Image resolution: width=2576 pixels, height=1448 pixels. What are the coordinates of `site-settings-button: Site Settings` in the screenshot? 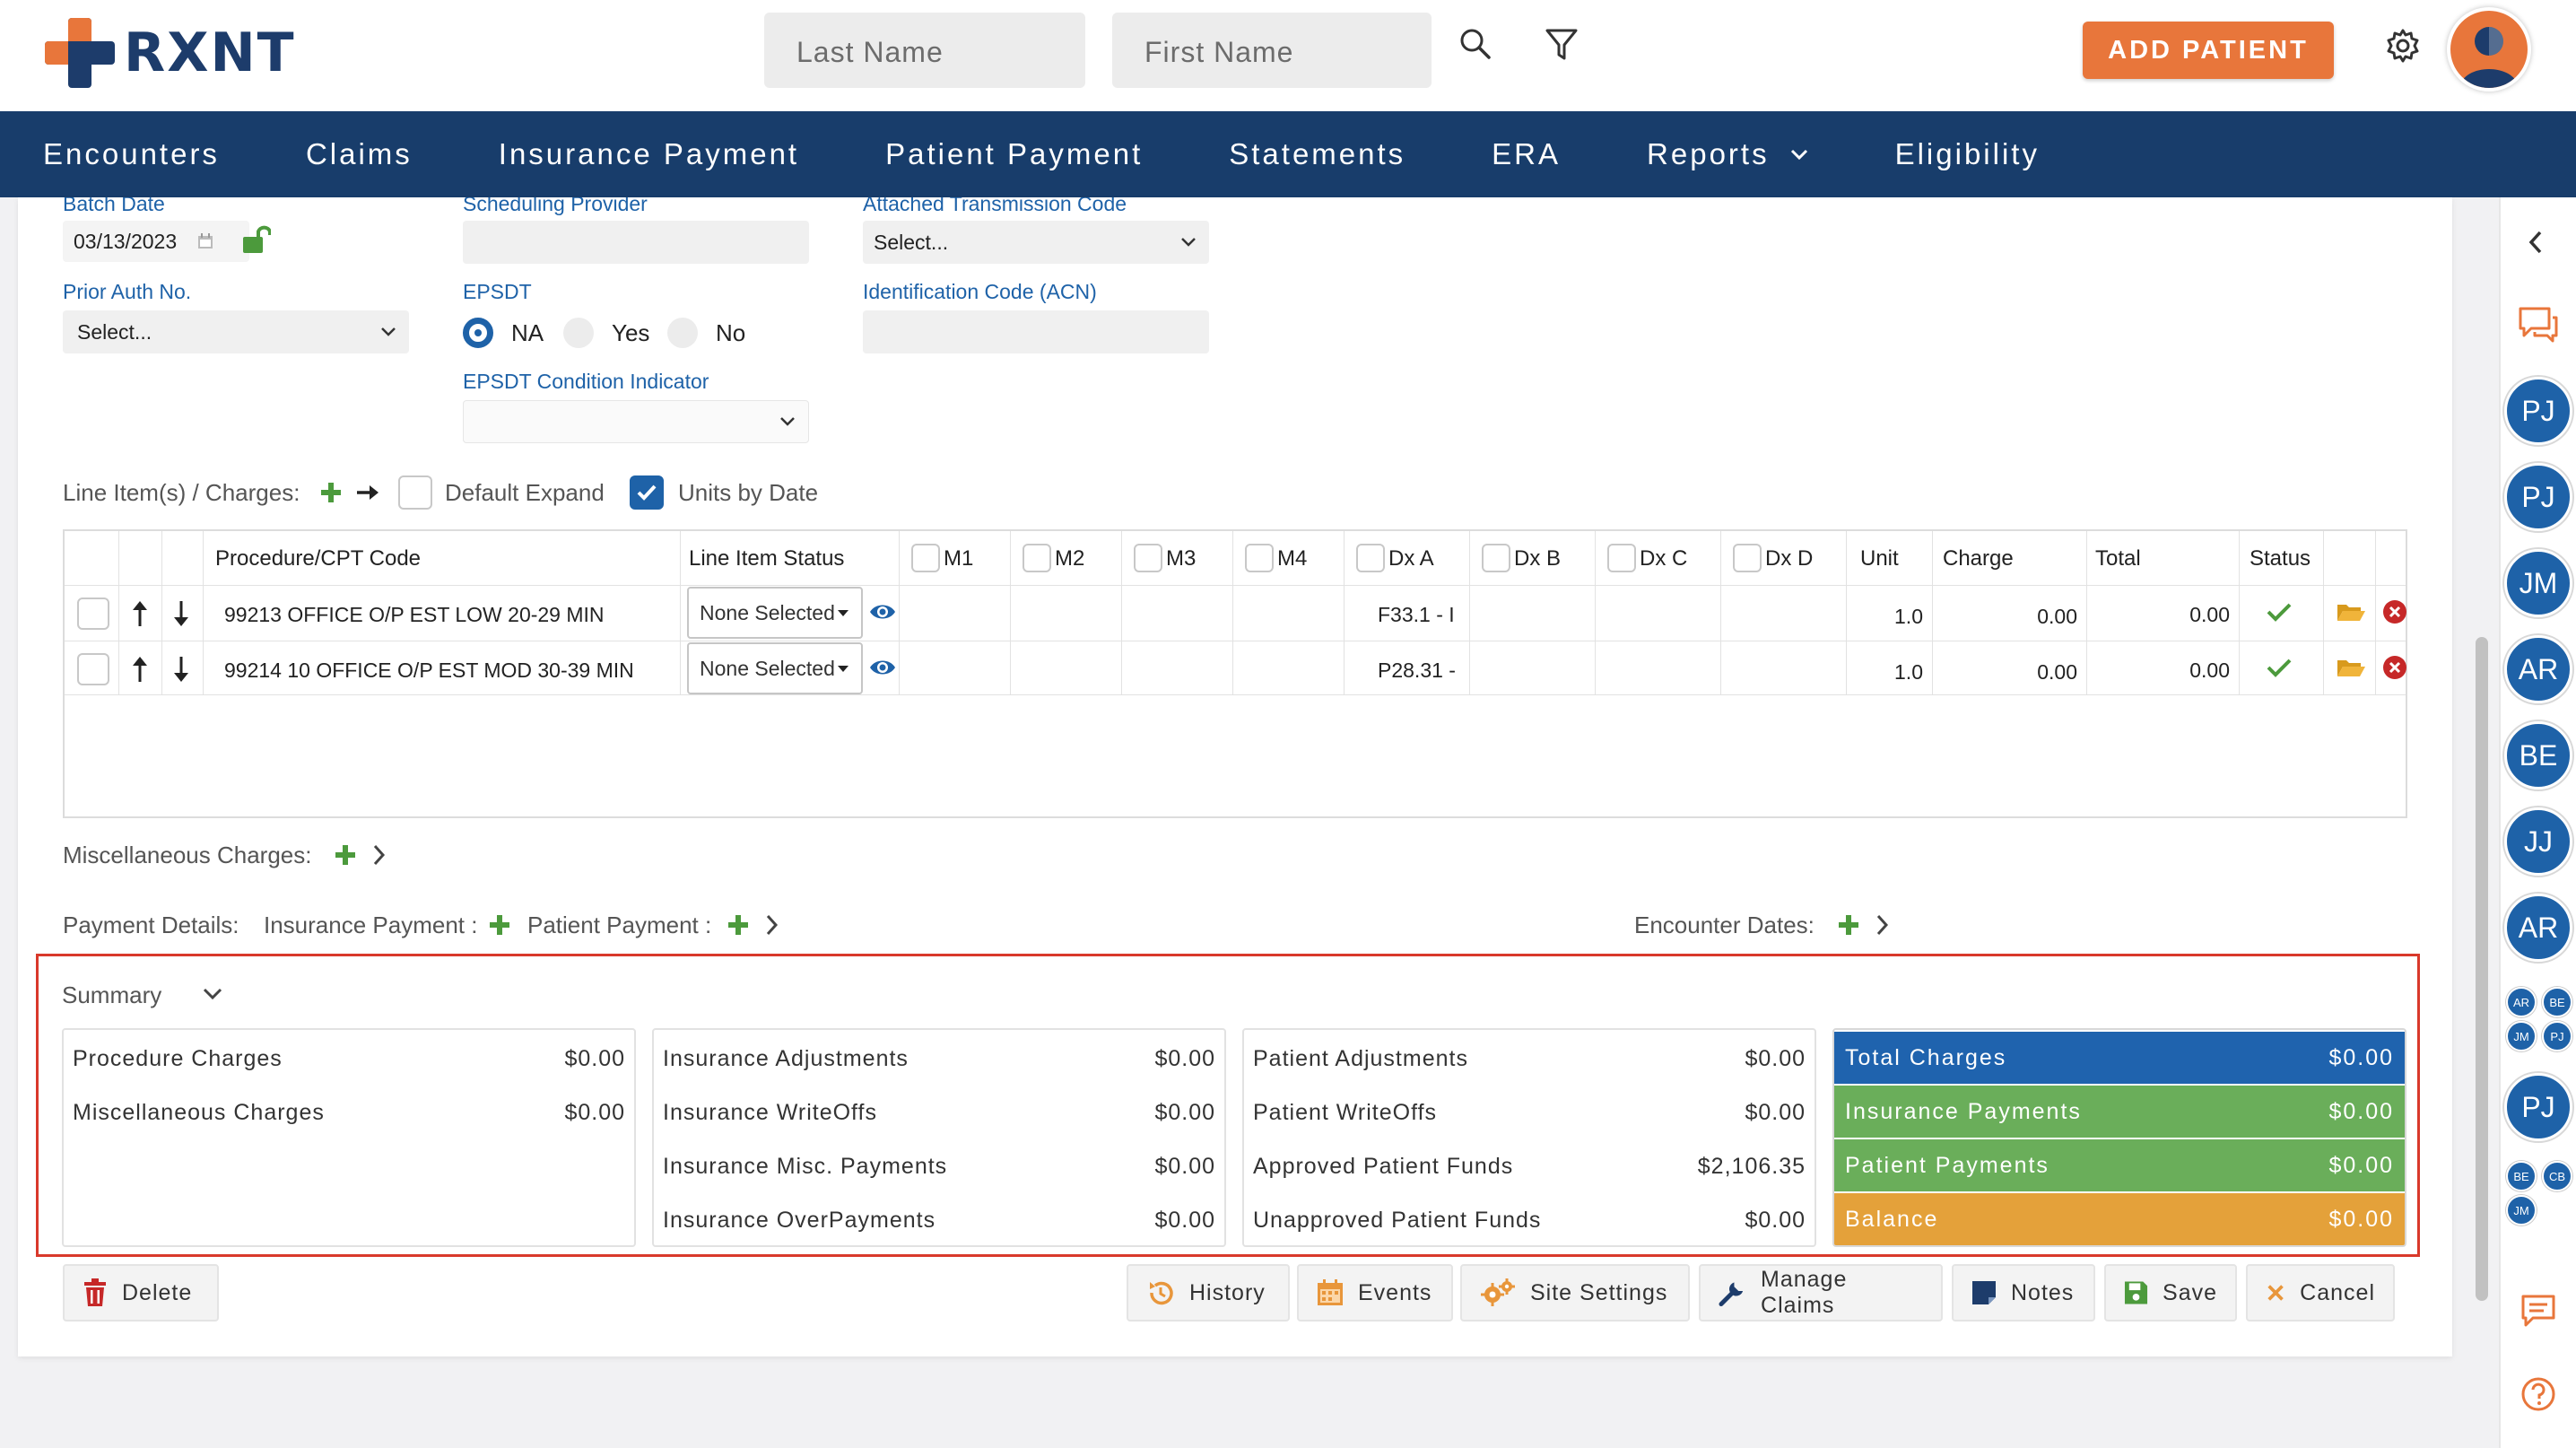 It's located at (1575, 1293).